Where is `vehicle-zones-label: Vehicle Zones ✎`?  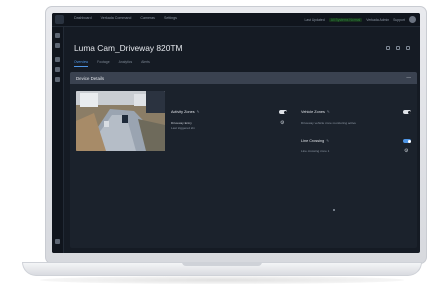
vehicle-zones-label: Vehicle Zones ✎ is located at coordinates (315, 112).